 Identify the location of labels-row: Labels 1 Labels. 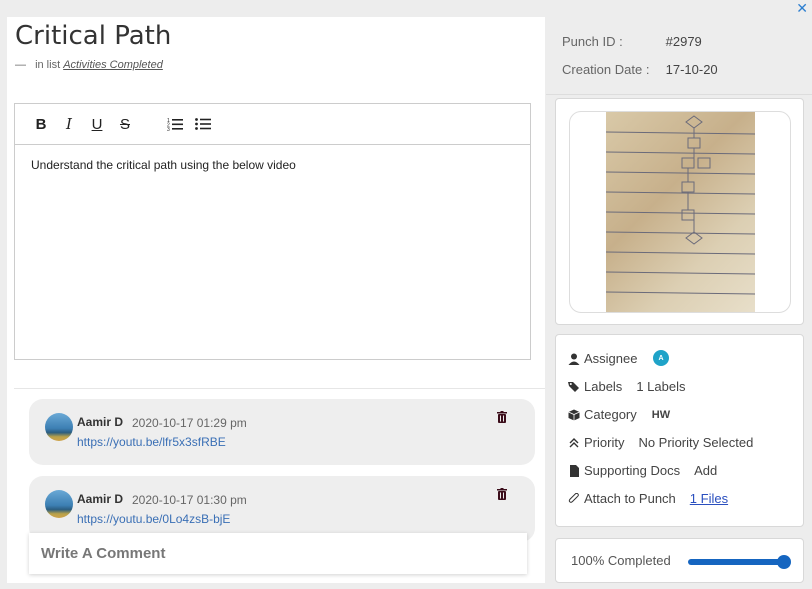
(626, 386).